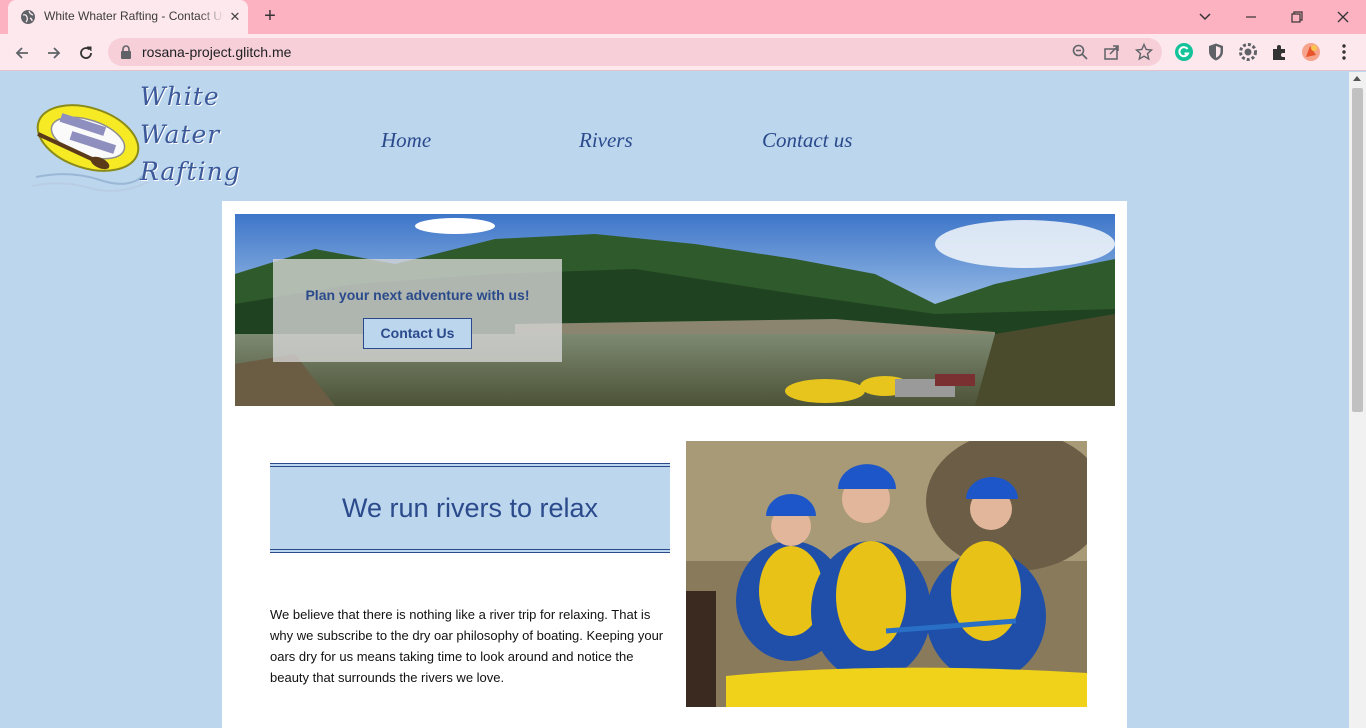 This screenshot has width=1366, height=728. Describe the element at coordinates (126, 52) in the screenshot. I see `lock-icon` at that location.